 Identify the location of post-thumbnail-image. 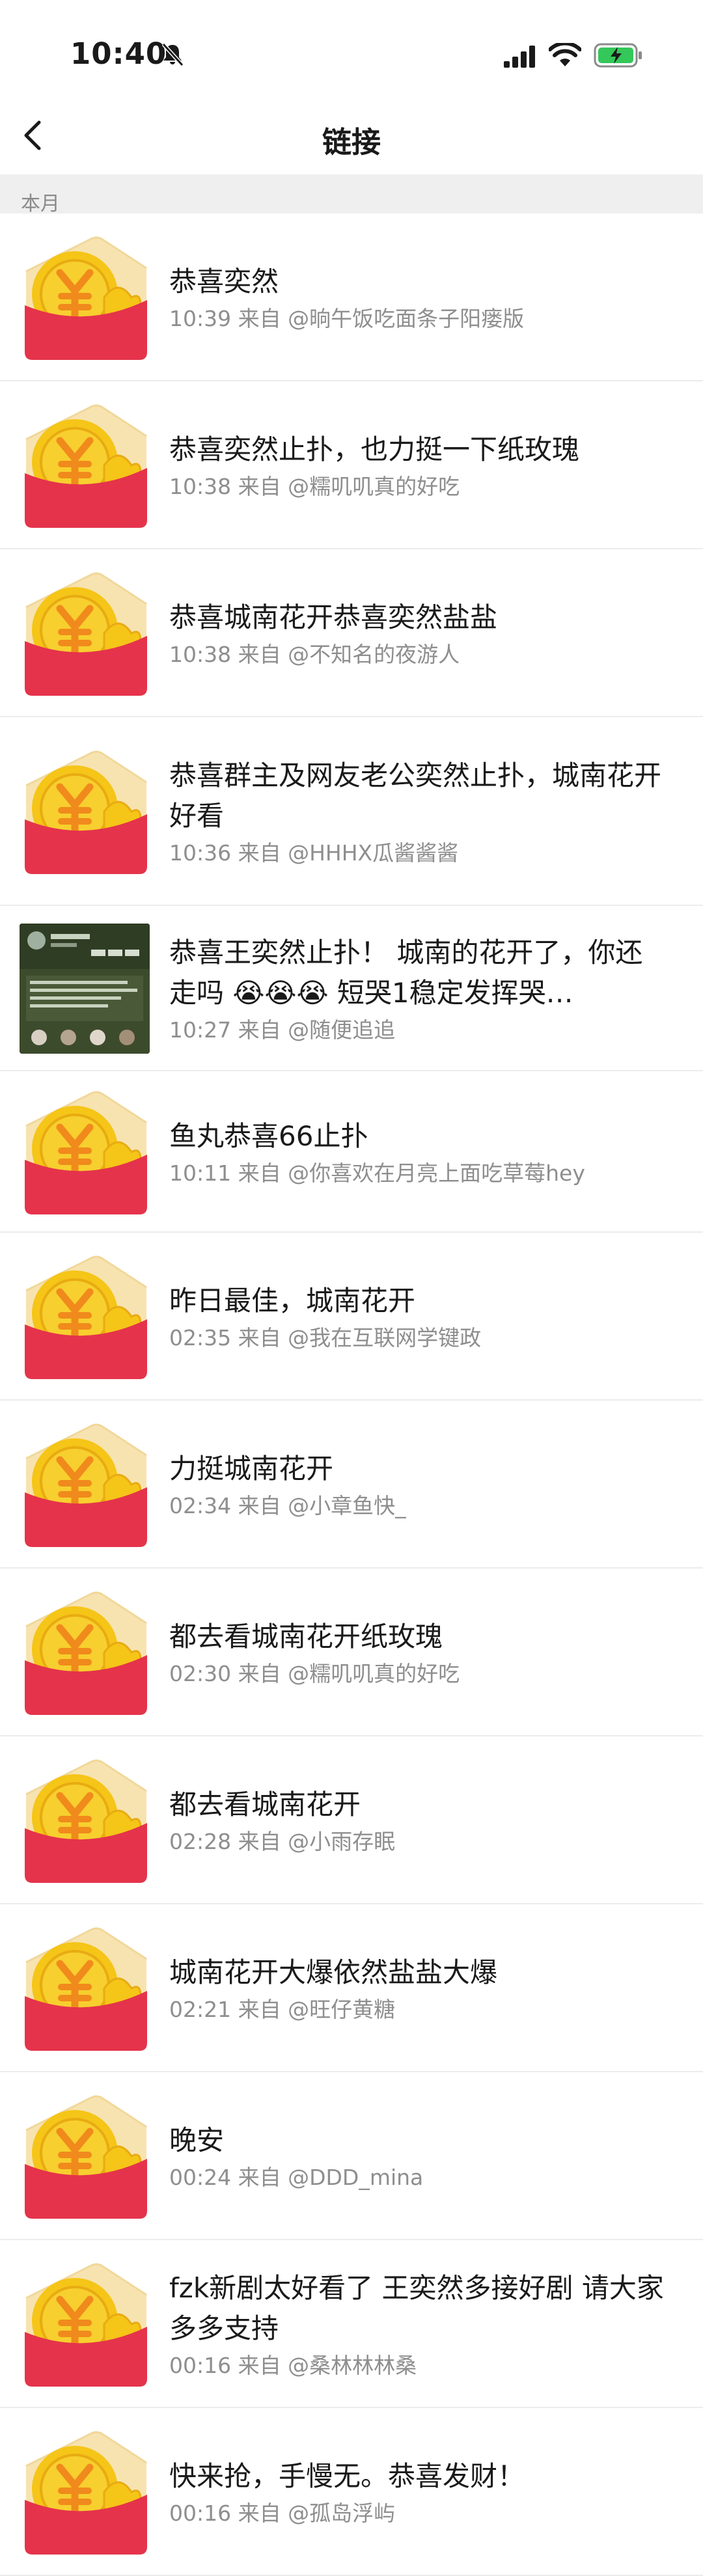
(85, 989).